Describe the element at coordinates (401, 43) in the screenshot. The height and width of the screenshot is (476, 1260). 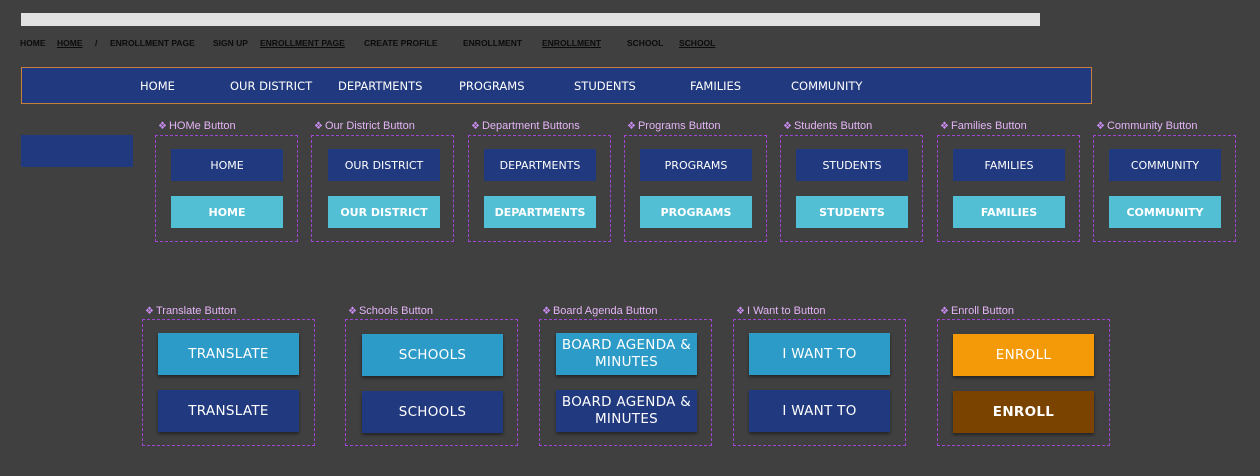
I see `crumb-text: CREATE PROFILE` at that location.